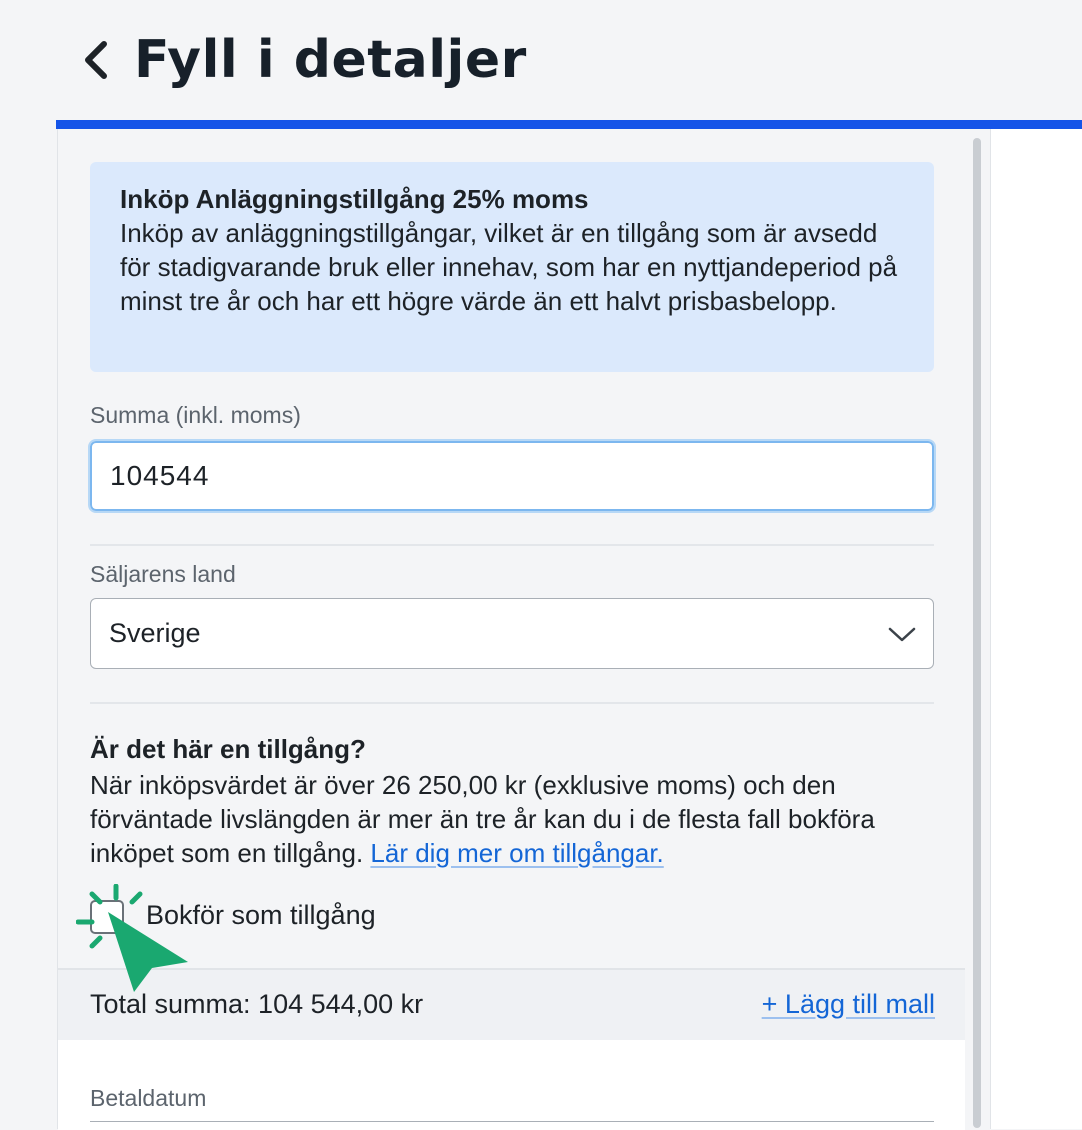 This screenshot has width=1082, height=1130. Describe the element at coordinates (354, 199) in the screenshot. I see `info-box-title: Inköp Anläggningstillgång 25% moms` at that location.